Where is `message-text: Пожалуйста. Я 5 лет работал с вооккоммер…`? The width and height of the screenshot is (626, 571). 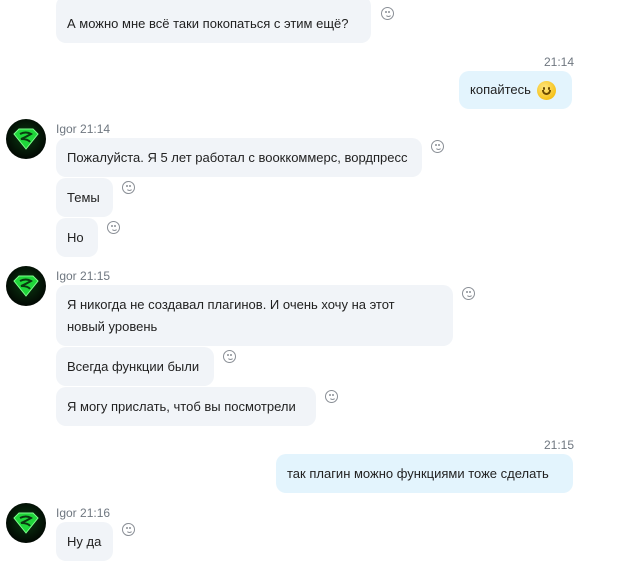 message-text: Пожалуйста. Я 5 лет работал с вооккоммер… is located at coordinates (237, 157).